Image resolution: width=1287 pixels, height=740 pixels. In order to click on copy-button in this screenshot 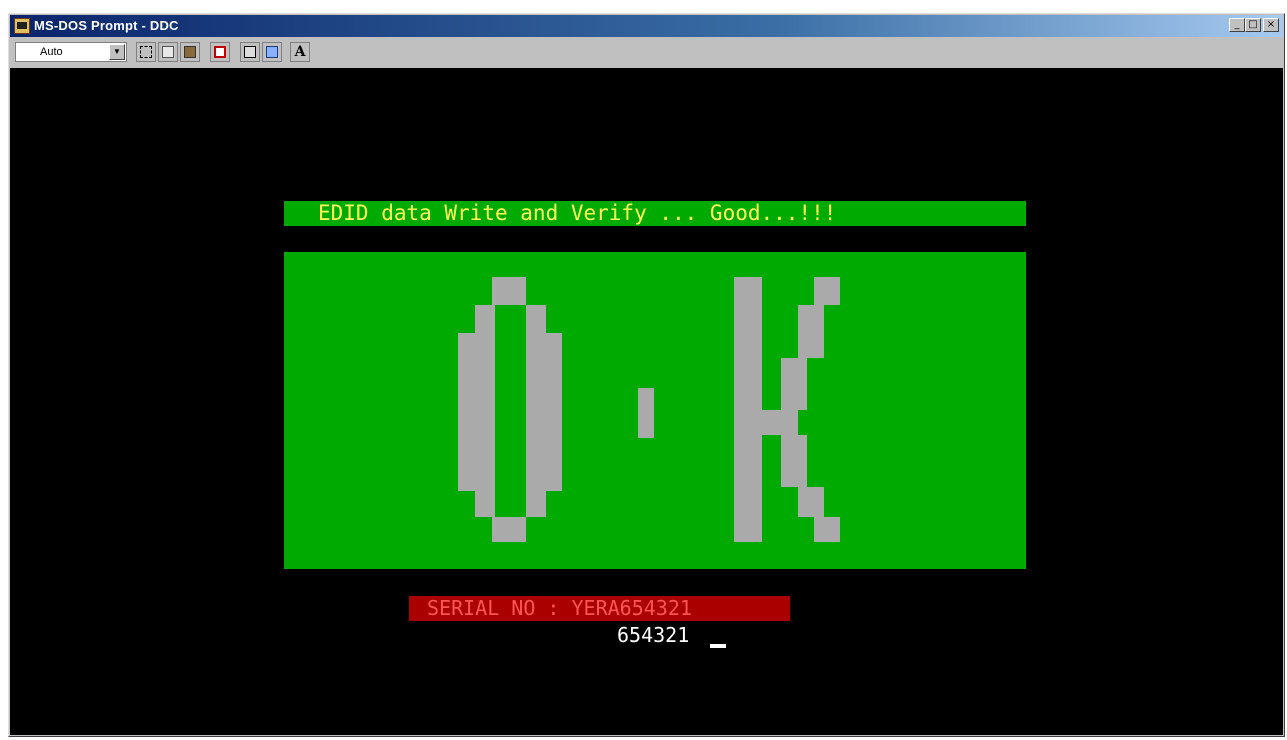, I will do `click(168, 52)`.